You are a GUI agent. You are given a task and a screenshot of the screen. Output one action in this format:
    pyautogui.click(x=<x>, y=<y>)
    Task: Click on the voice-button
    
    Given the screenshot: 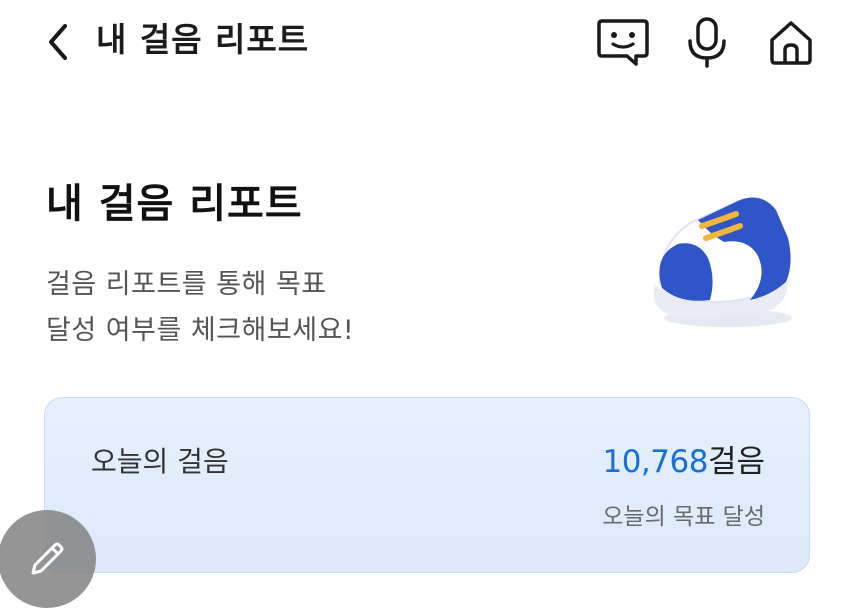 What is the action you would take?
    pyautogui.click(x=707, y=42)
    